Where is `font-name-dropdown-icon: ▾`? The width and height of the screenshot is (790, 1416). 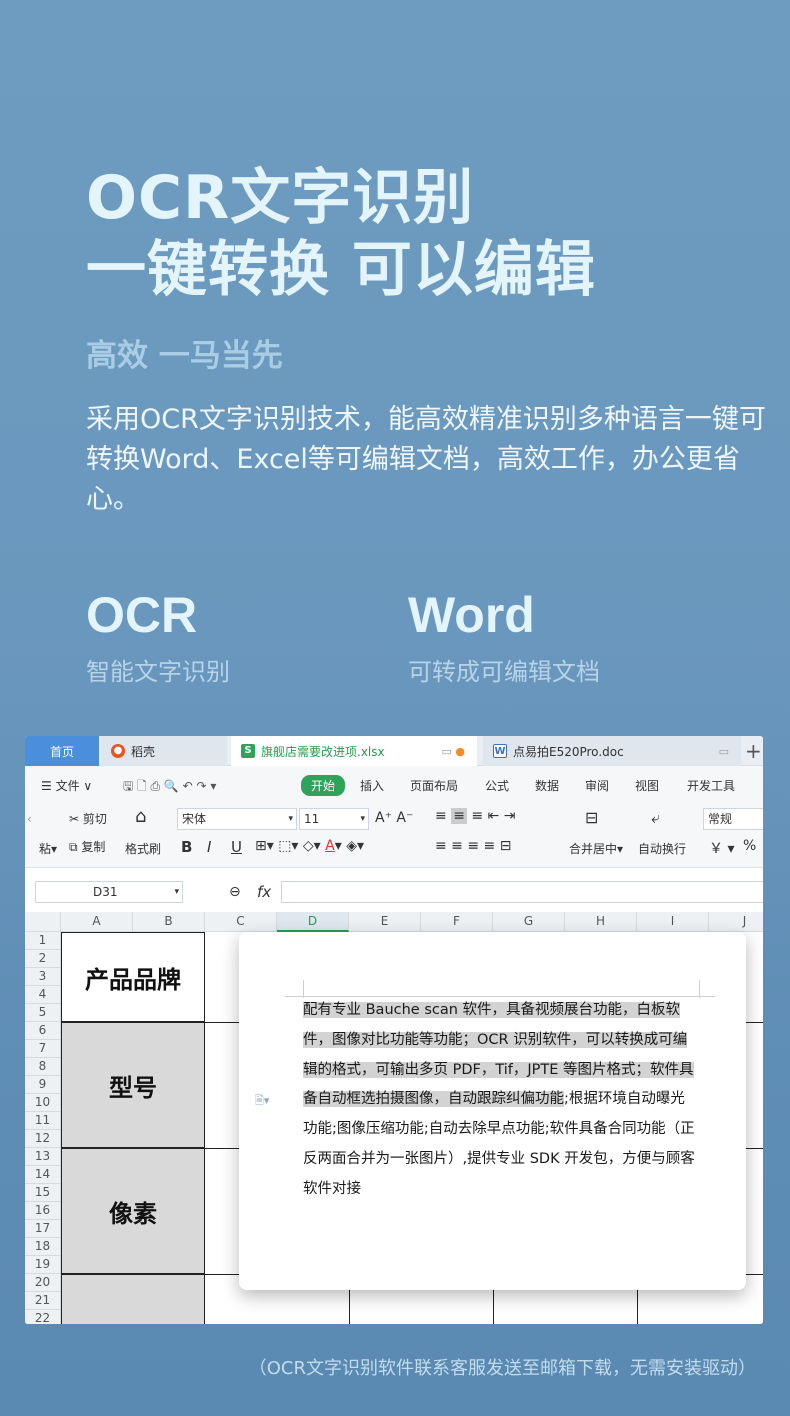 font-name-dropdown-icon: ▾ is located at coordinates (290, 819).